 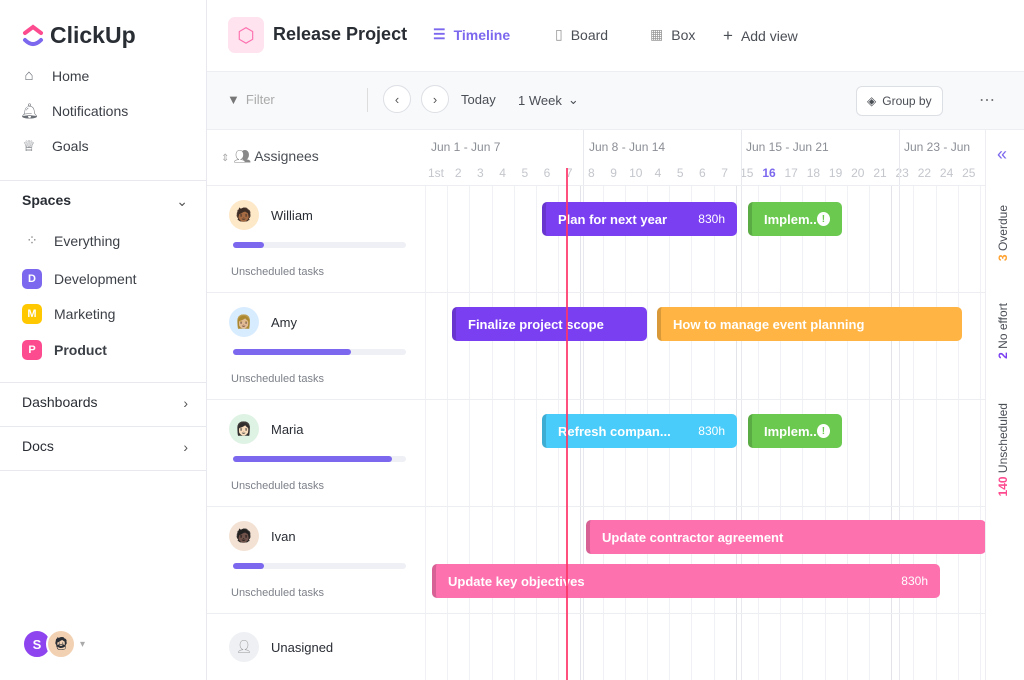 I want to click on spaces-header: Spaces, so click(x=46, y=200).